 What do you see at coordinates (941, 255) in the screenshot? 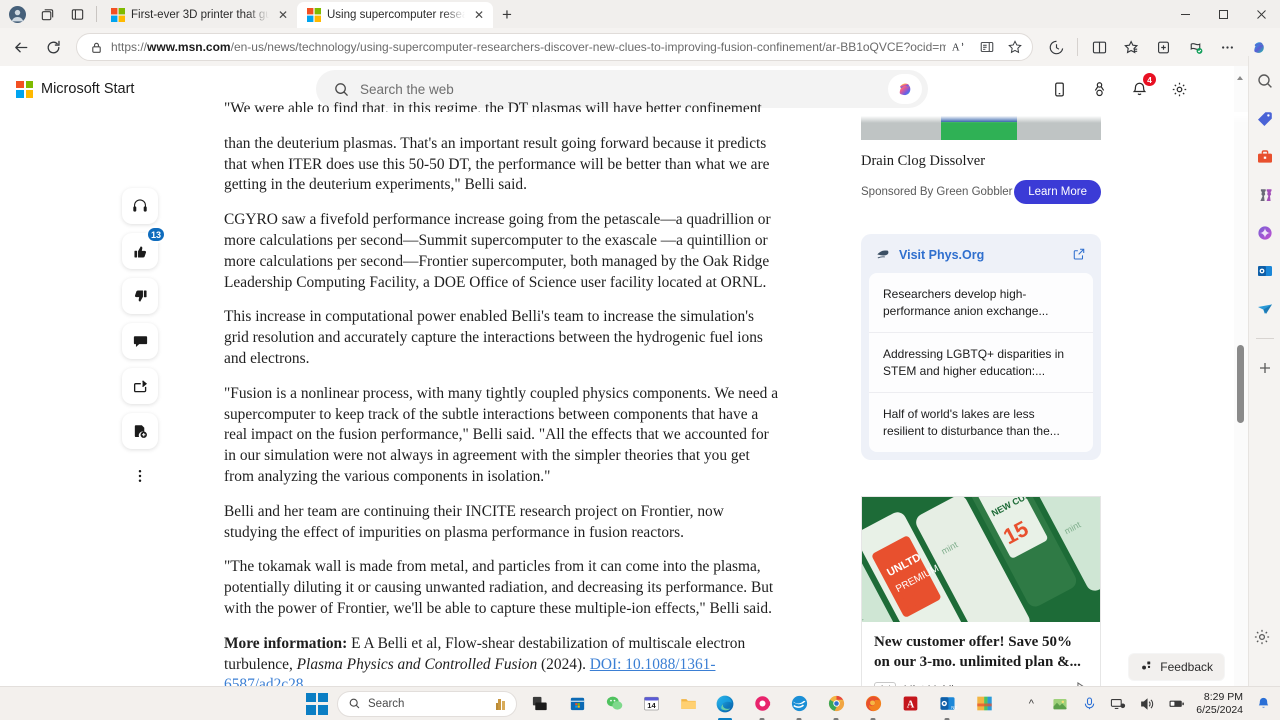
I see `physorg-link: Visit Phys.Org` at bounding box center [941, 255].